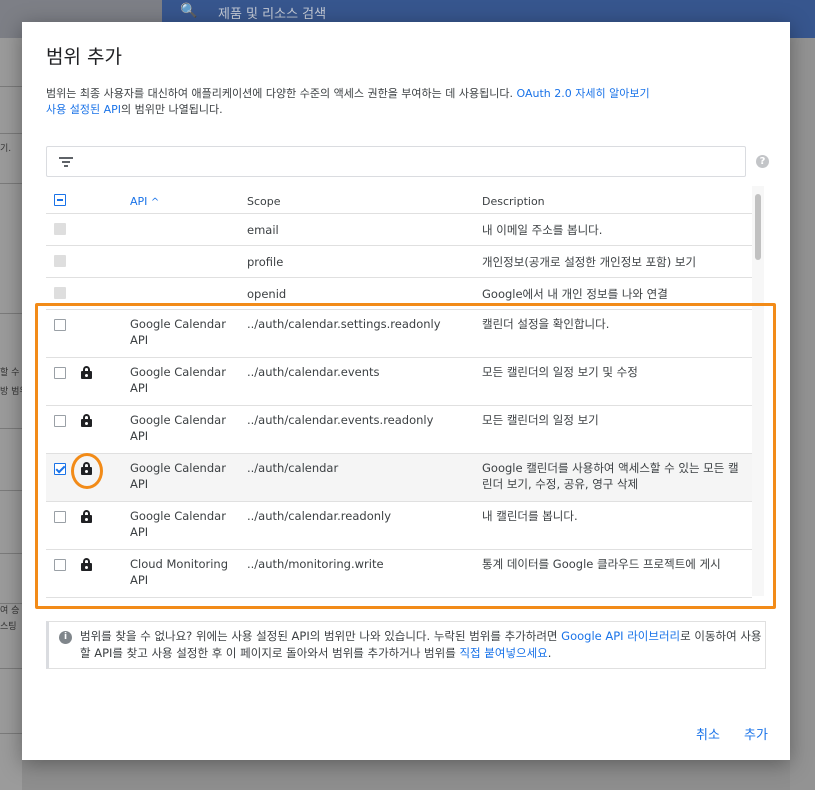  Describe the element at coordinates (575, 294) in the screenshot. I see `row-description: Google에서 내 개인 정보를 나와 연결` at that location.